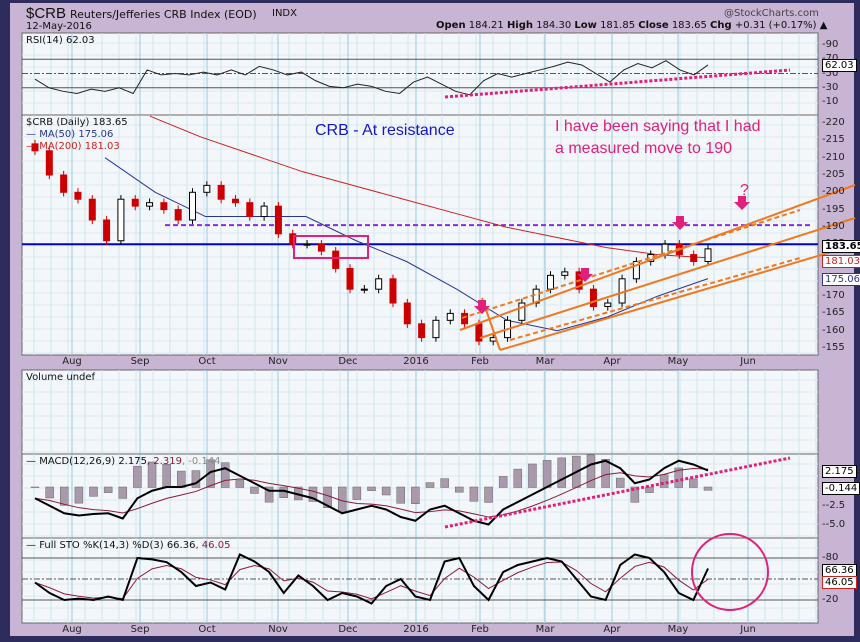 This screenshot has height=642, width=860. I want to click on open-label: Open, so click(451, 25).